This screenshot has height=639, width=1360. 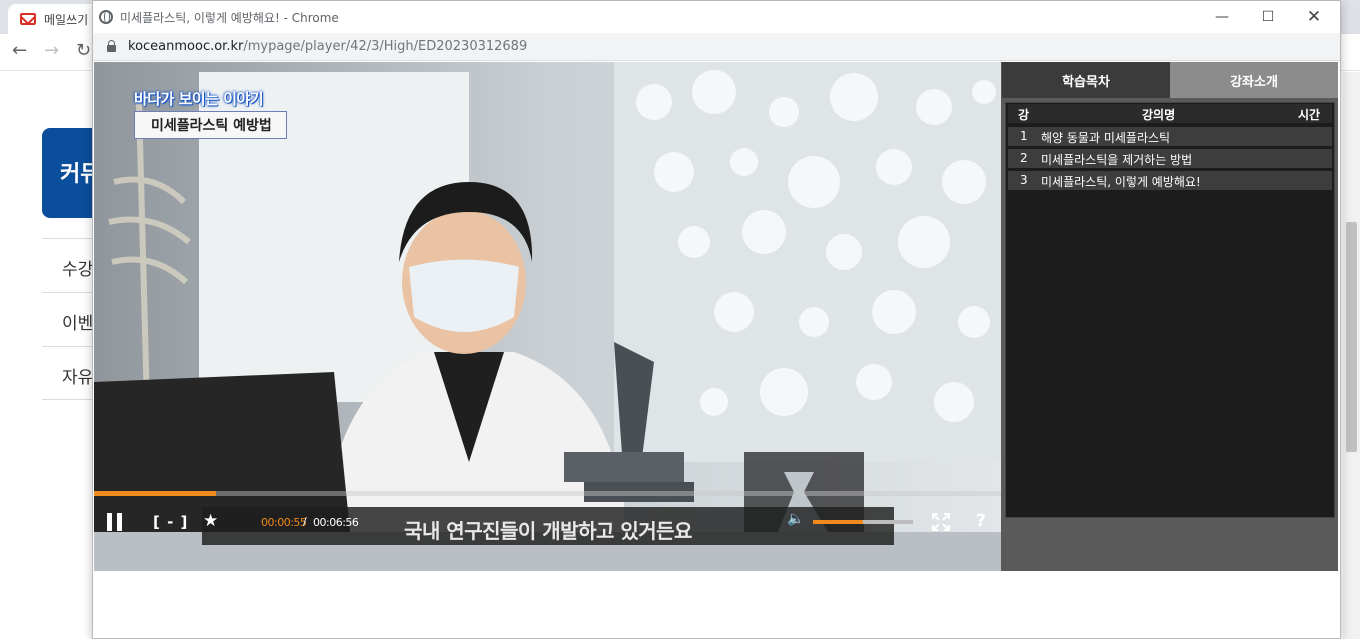 I want to click on current-time: 00:00:55, so click(x=284, y=522).